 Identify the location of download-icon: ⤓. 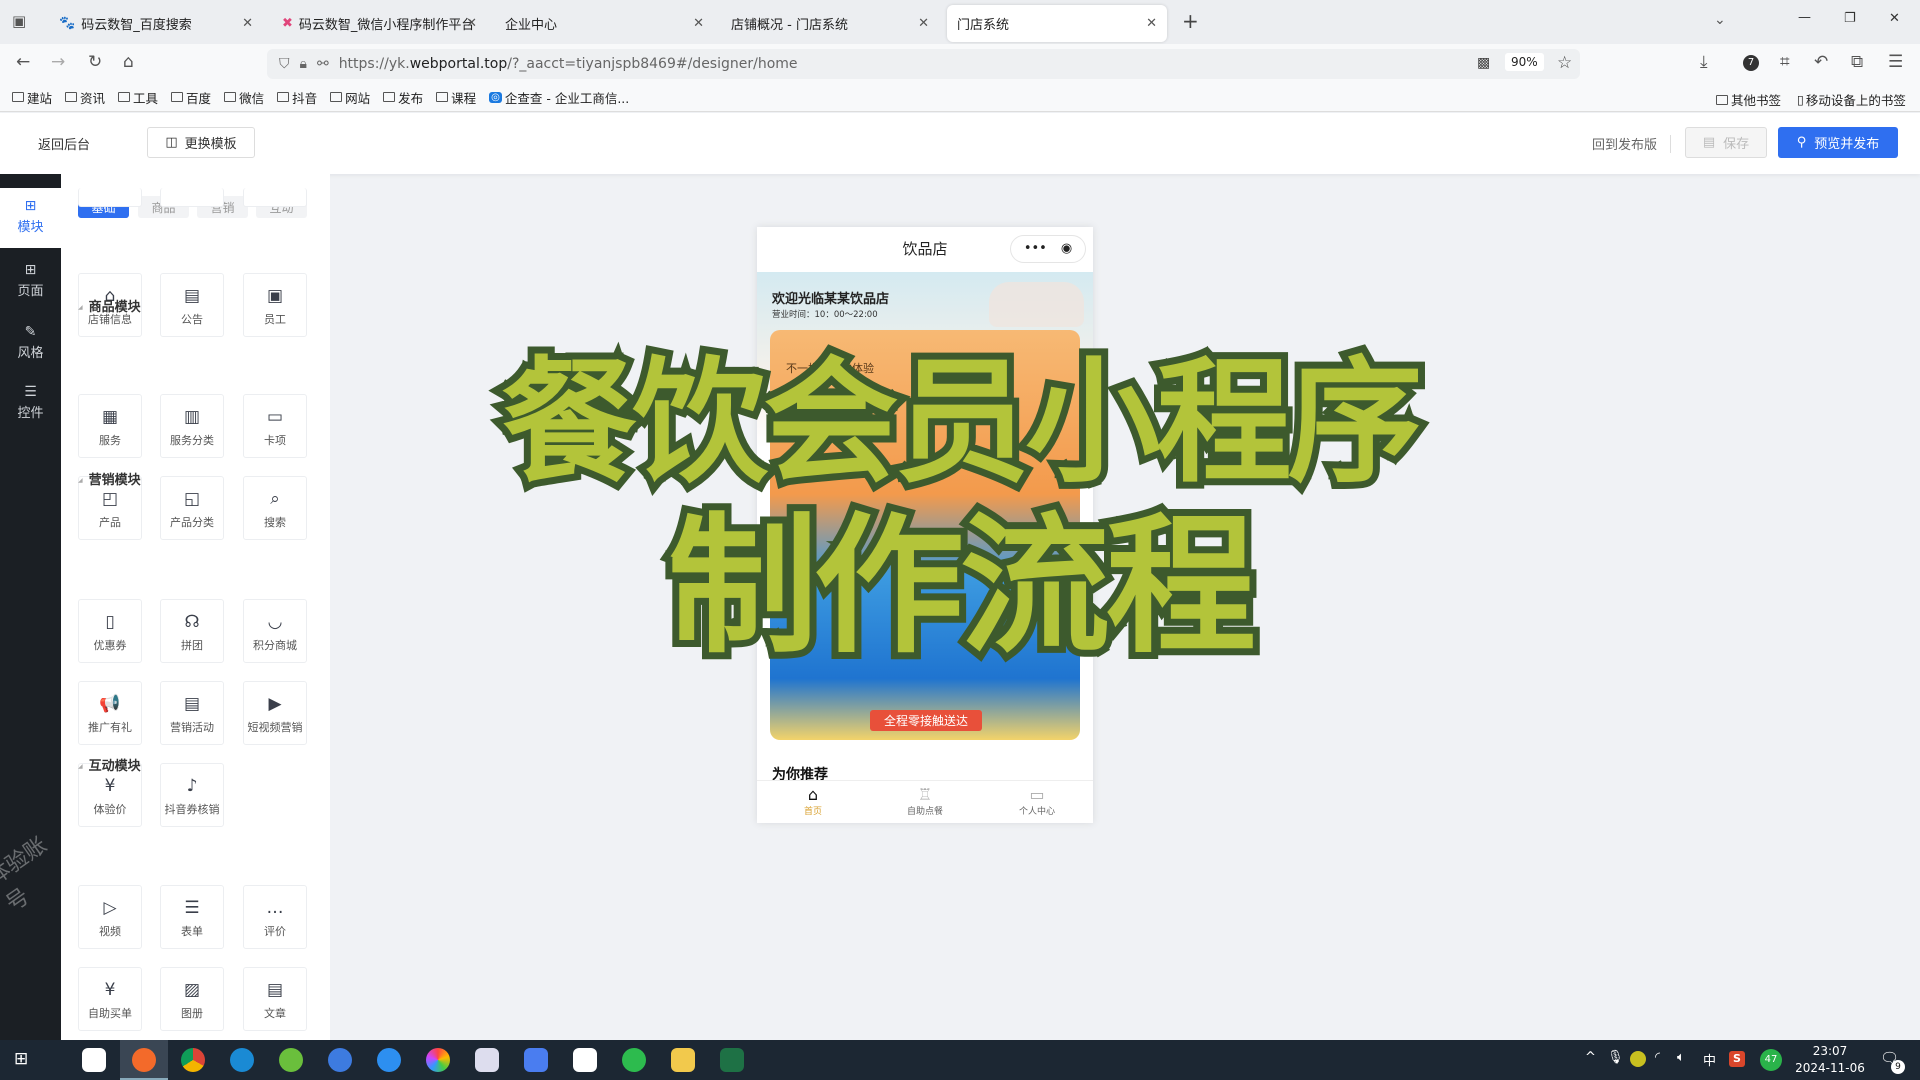
(1704, 62).